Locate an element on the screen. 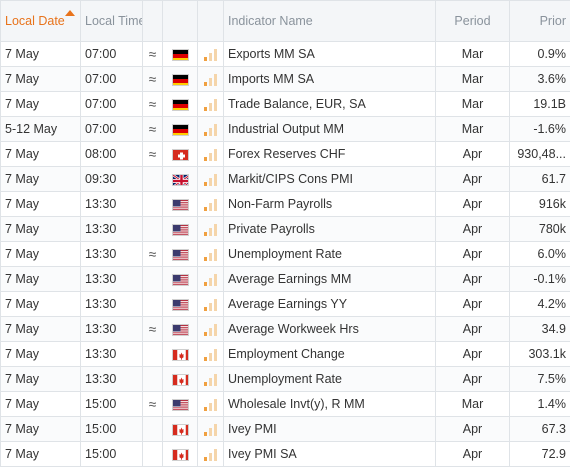  table-row: 7 May07:00≈Exports MM SAMar0.9% is located at coordinates (285, 54).